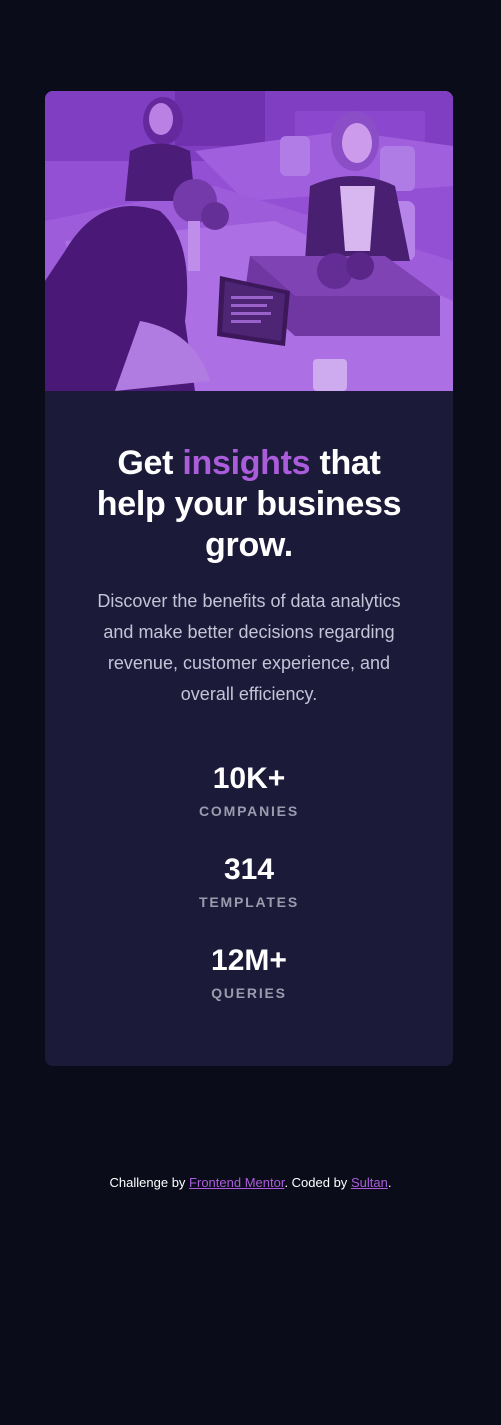 The height and width of the screenshot is (1425, 501). Describe the element at coordinates (249, 811) in the screenshot. I see `stat-label: COMPANIES` at that location.